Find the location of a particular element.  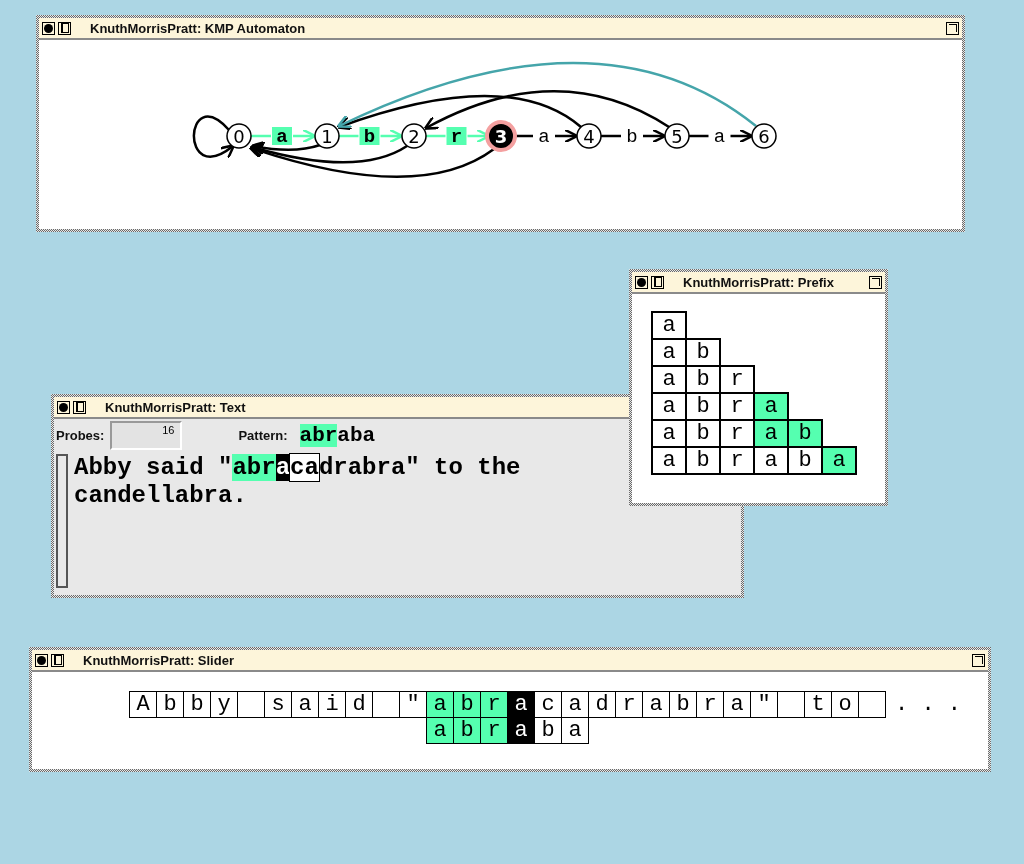

loop-arrow is located at coordinates (214, 137).